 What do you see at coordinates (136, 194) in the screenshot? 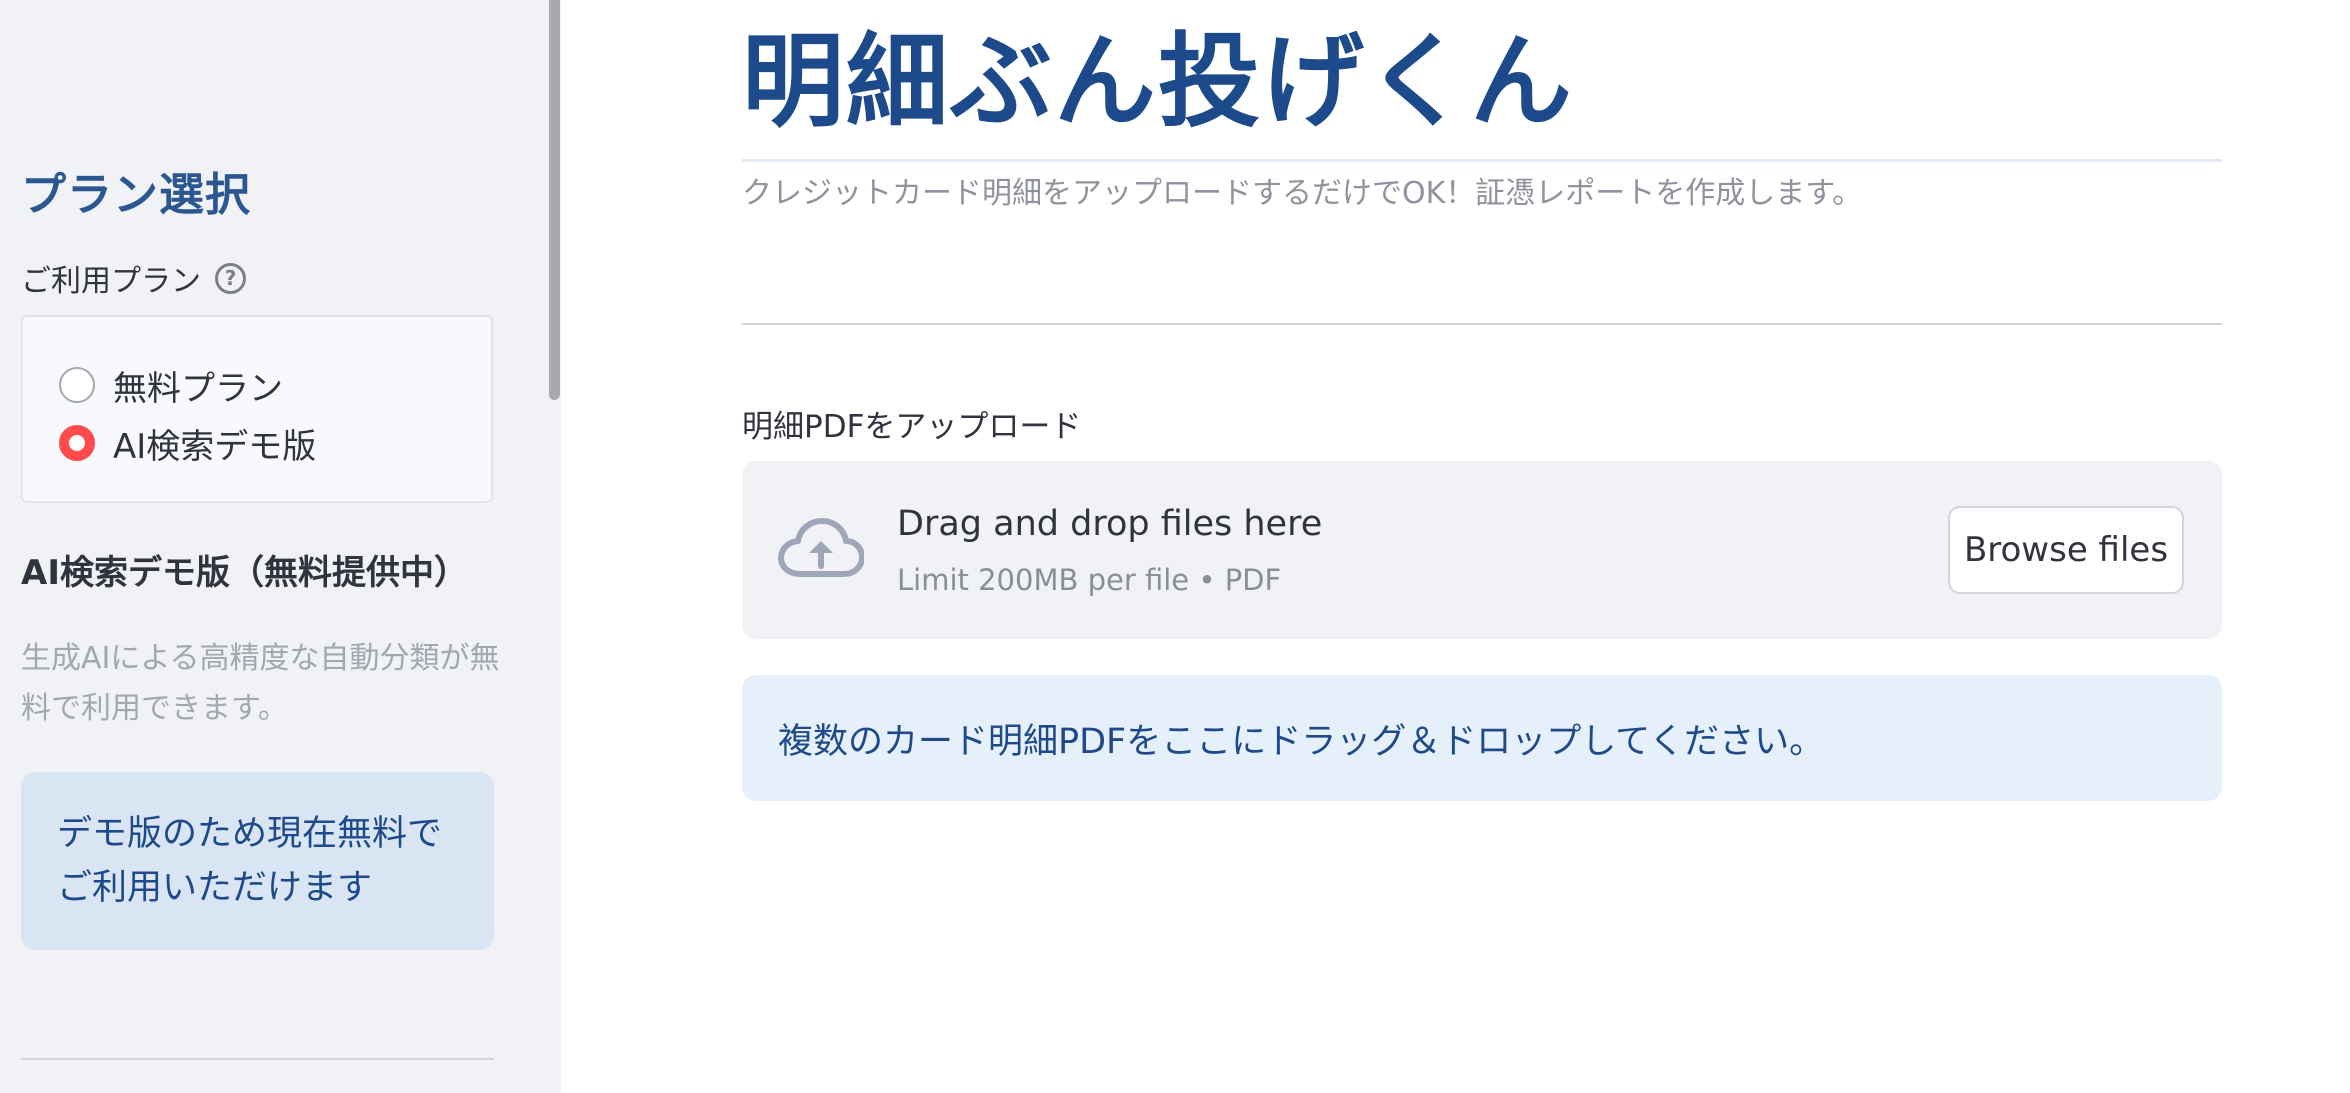
I see `plan-selection-heading: プラン選択` at bounding box center [136, 194].